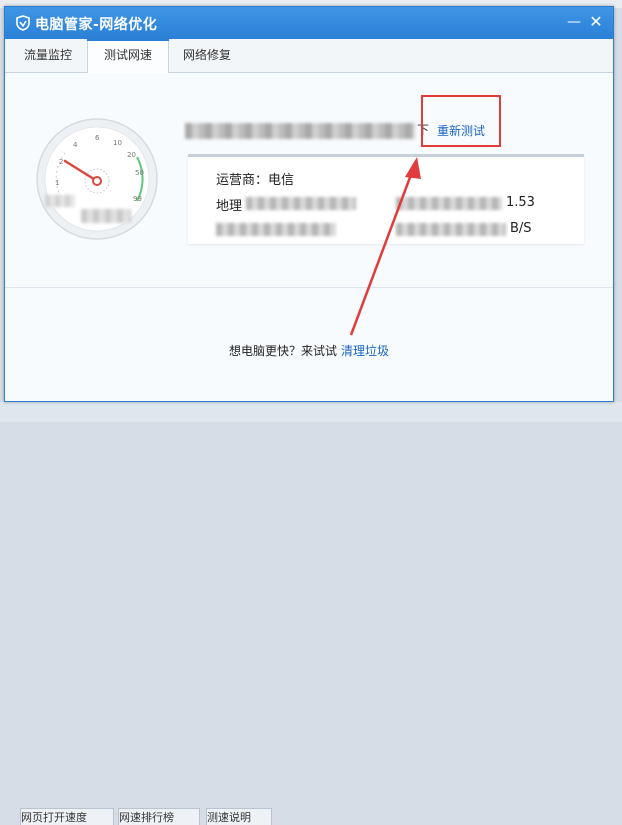 This screenshot has height=825, width=622. I want to click on gauge-speed-readout, so click(106, 216).